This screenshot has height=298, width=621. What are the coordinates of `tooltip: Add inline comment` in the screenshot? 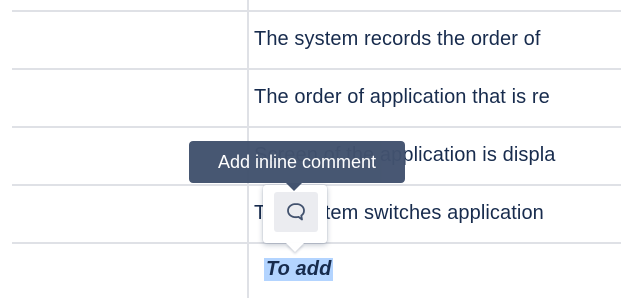 It's located at (297, 162).